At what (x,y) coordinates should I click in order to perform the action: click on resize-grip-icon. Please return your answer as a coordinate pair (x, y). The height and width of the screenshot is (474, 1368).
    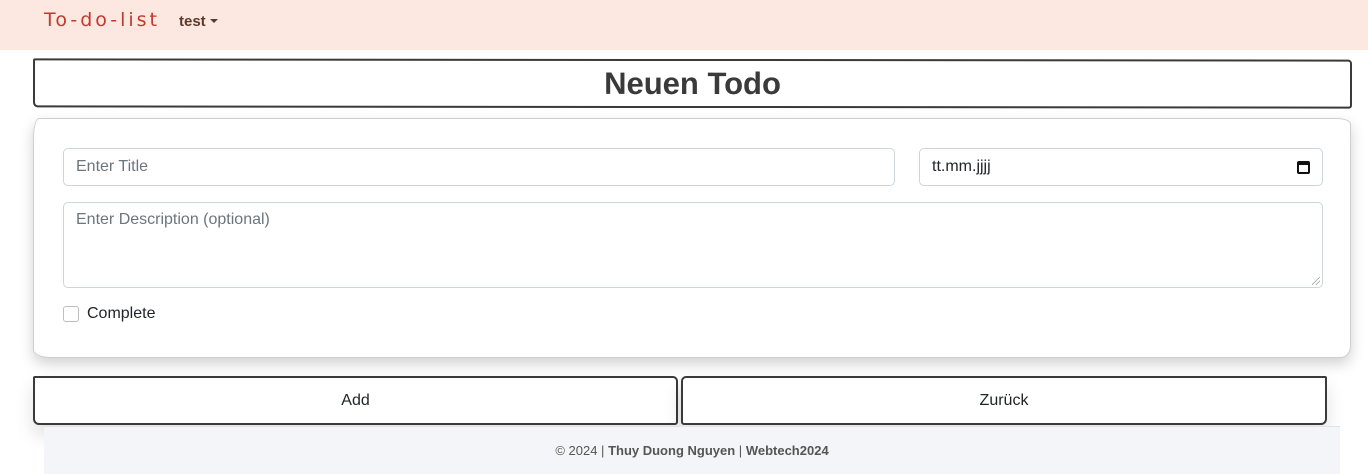
    Looking at the image, I should click on (1316, 281).